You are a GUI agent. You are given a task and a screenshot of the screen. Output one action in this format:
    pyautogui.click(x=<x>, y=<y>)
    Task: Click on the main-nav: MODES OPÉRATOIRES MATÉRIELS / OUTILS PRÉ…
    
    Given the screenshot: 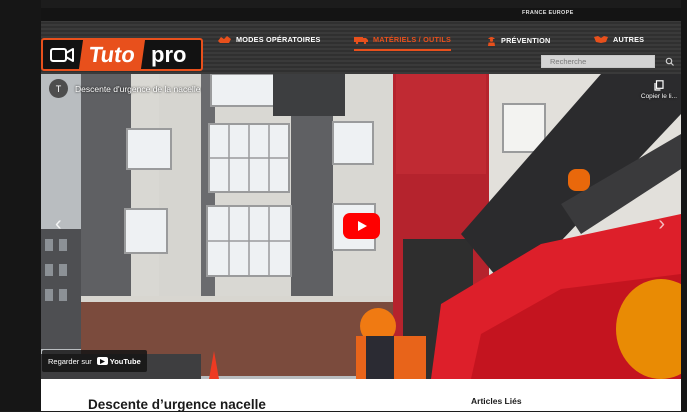 What is the action you would take?
    pyautogui.click(x=443, y=41)
    